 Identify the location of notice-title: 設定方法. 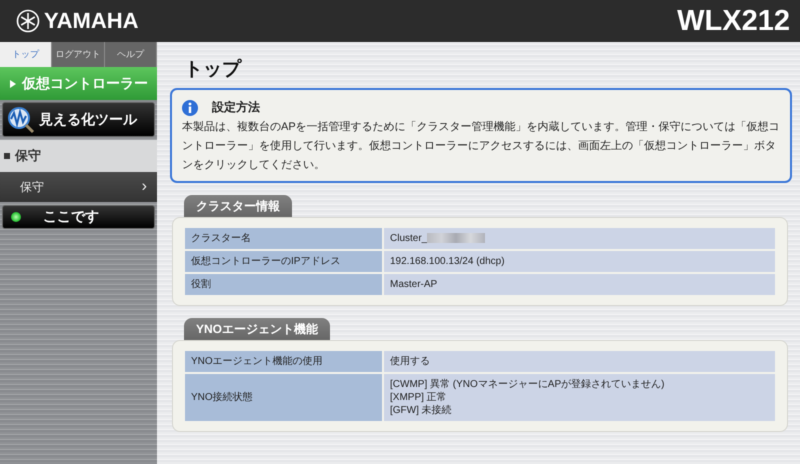
(236, 107).